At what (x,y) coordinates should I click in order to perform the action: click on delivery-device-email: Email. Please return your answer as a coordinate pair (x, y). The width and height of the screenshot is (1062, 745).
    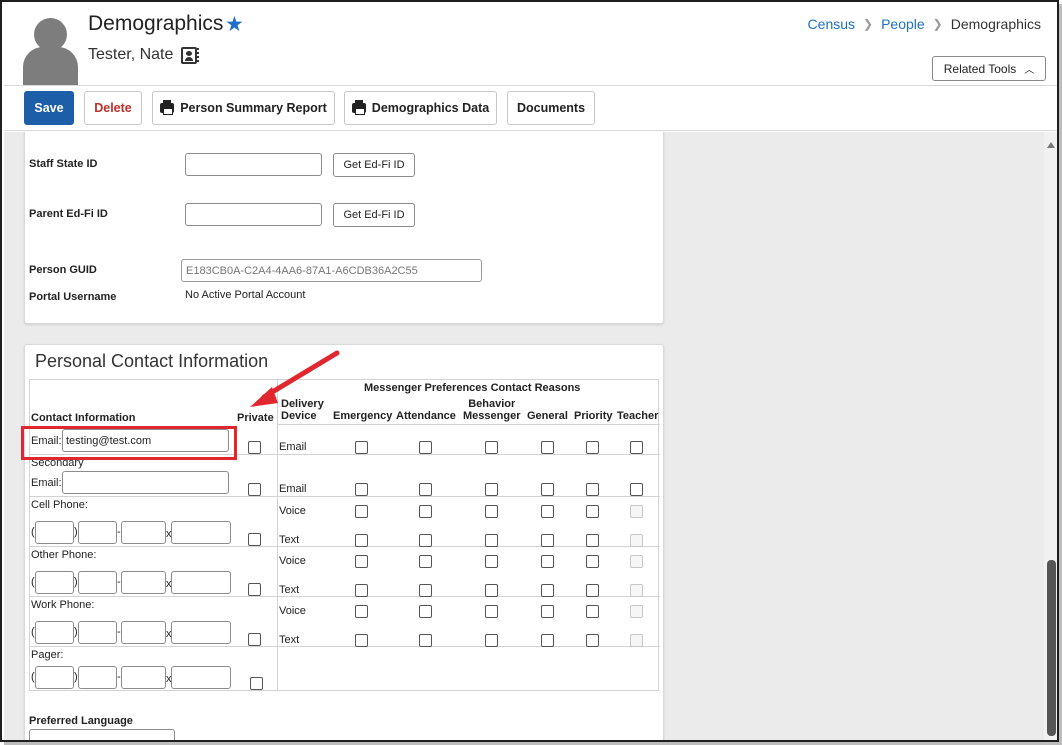
    Looking at the image, I should click on (293, 489).